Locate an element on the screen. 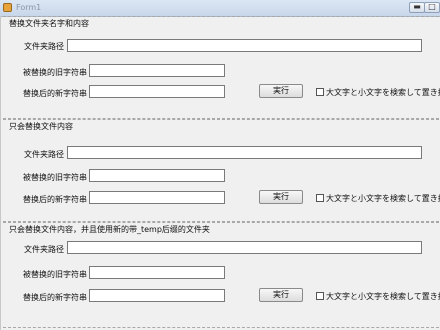  maximize-button: □ is located at coordinates (432, 7).